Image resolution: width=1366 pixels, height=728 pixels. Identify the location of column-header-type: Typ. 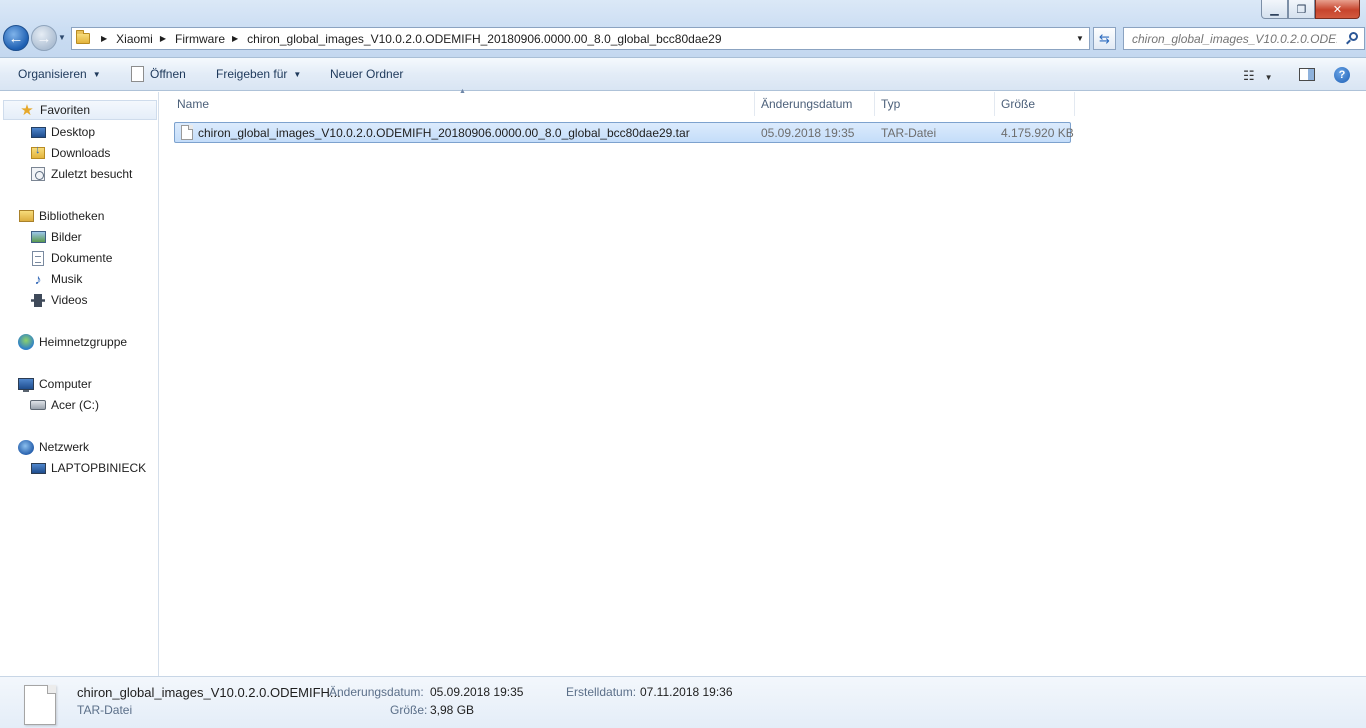
(935, 104).